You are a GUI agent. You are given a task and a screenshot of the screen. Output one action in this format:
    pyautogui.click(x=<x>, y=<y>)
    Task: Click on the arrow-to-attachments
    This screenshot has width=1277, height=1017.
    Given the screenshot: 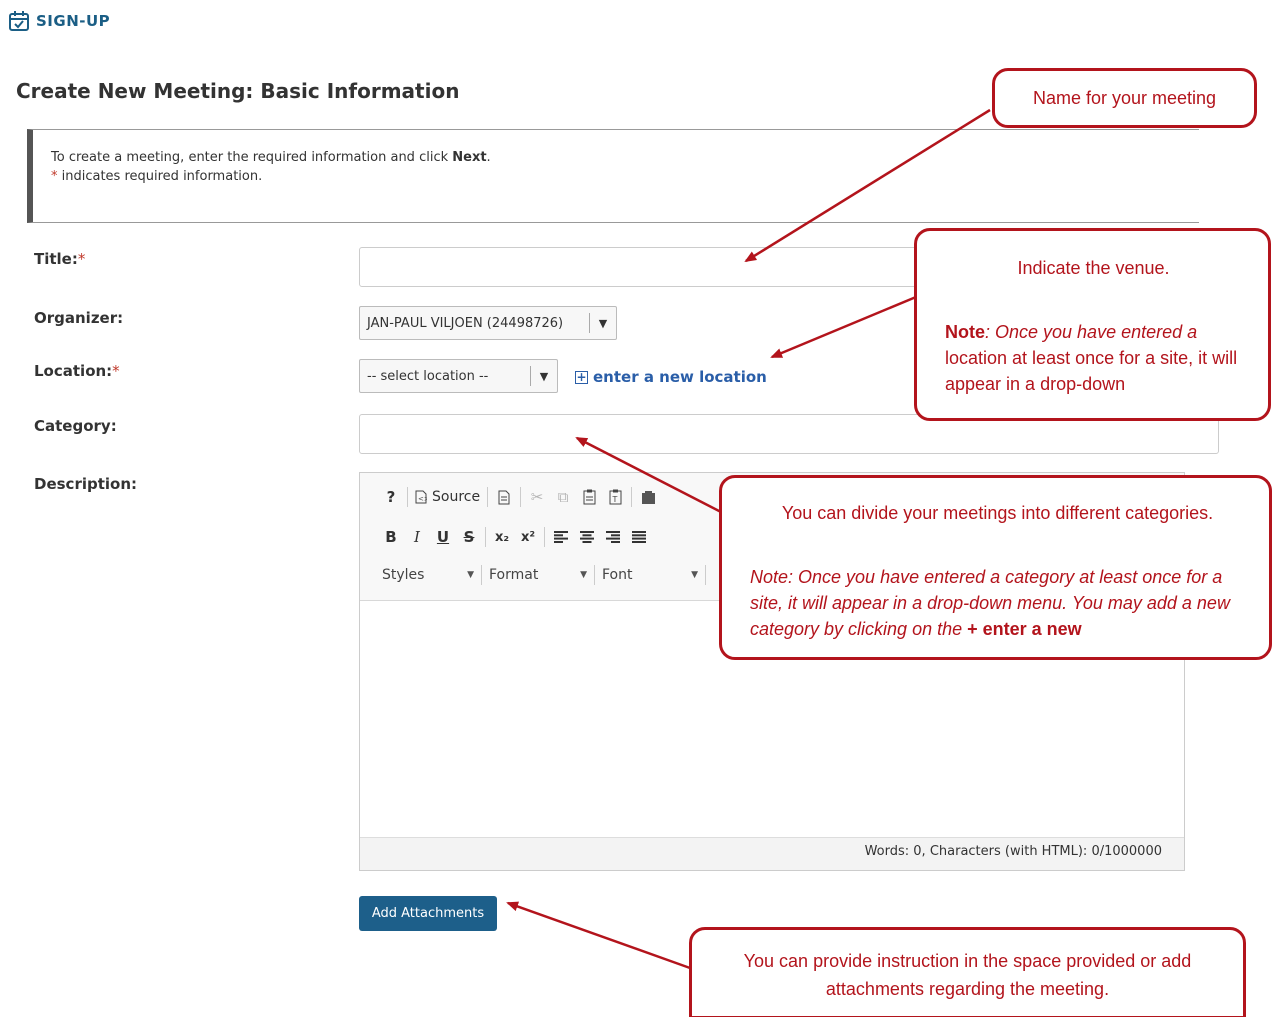 What is the action you would take?
    pyautogui.click(x=598, y=935)
    